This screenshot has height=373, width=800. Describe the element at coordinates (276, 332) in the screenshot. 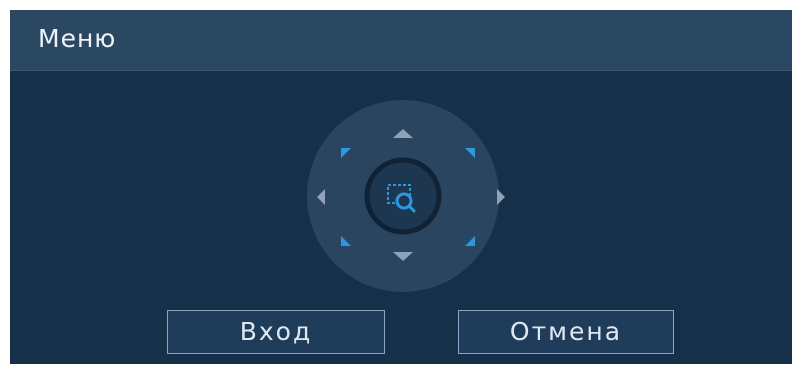

I see `enter-button: Вход` at that location.